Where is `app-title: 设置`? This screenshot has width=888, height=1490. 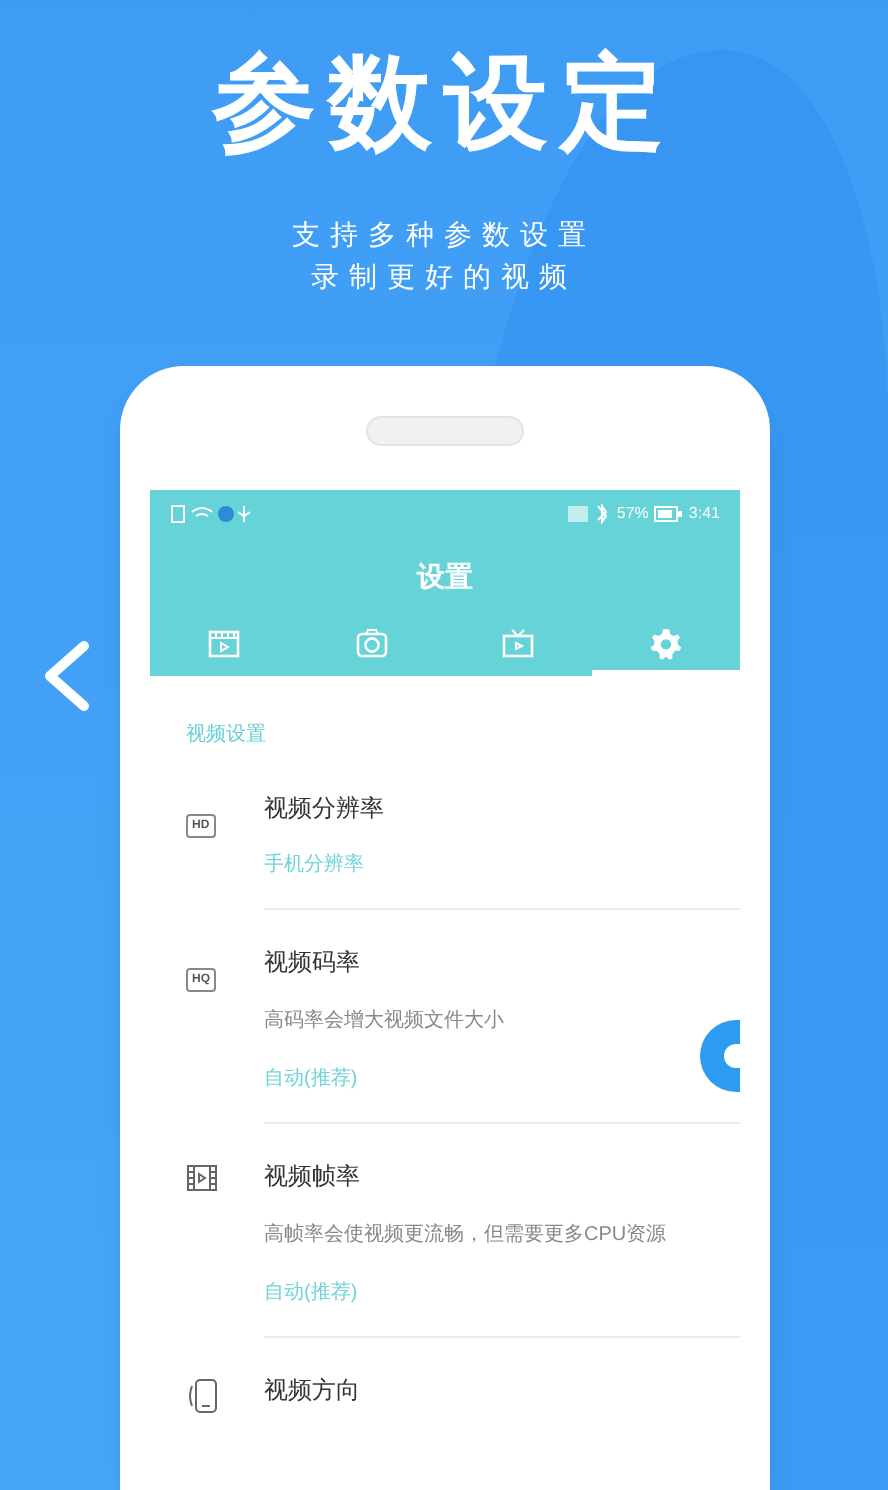 app-title: 设置 is located at coordinates (445, 576).